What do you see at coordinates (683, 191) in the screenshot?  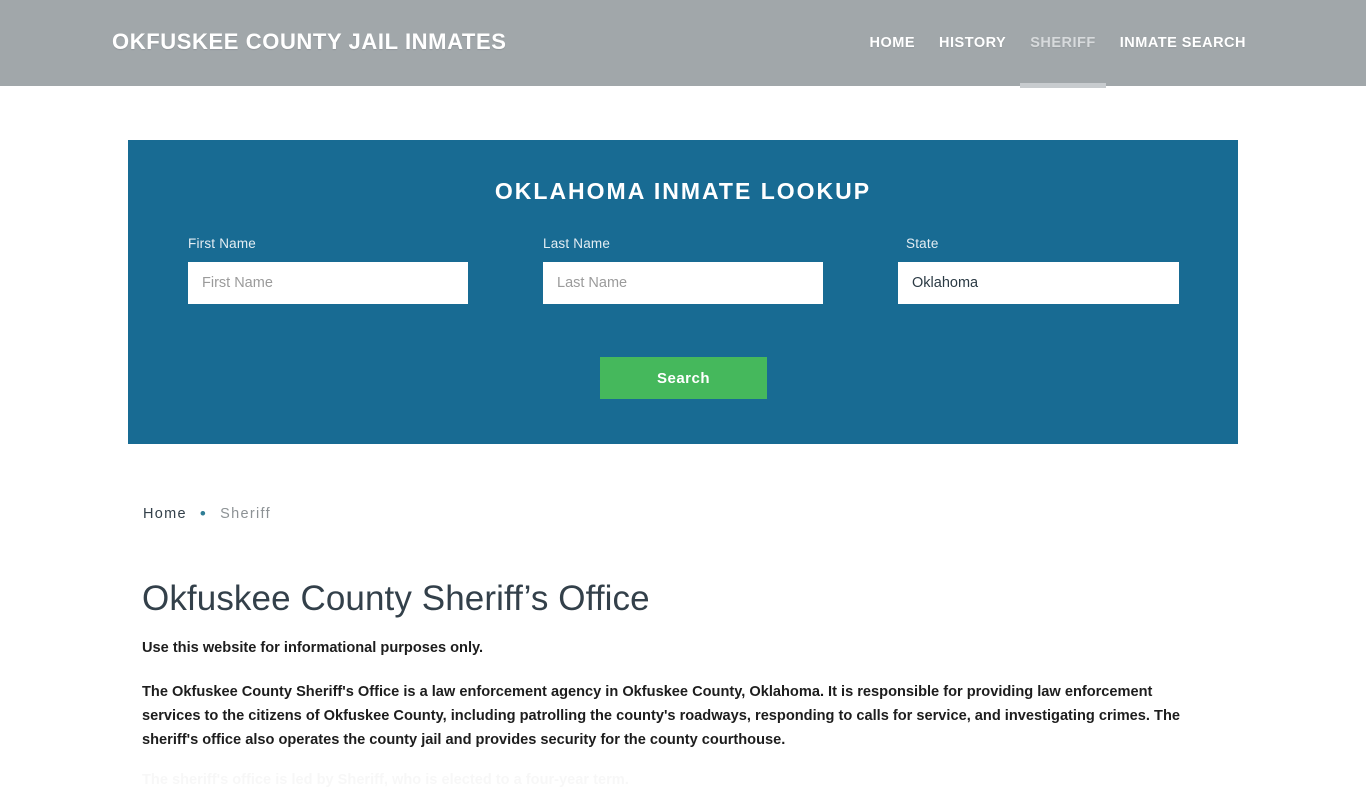 I see `lookup-panel-title: OKLAHOMA INMATE LOOKUP` at bounding box center [683, 191].